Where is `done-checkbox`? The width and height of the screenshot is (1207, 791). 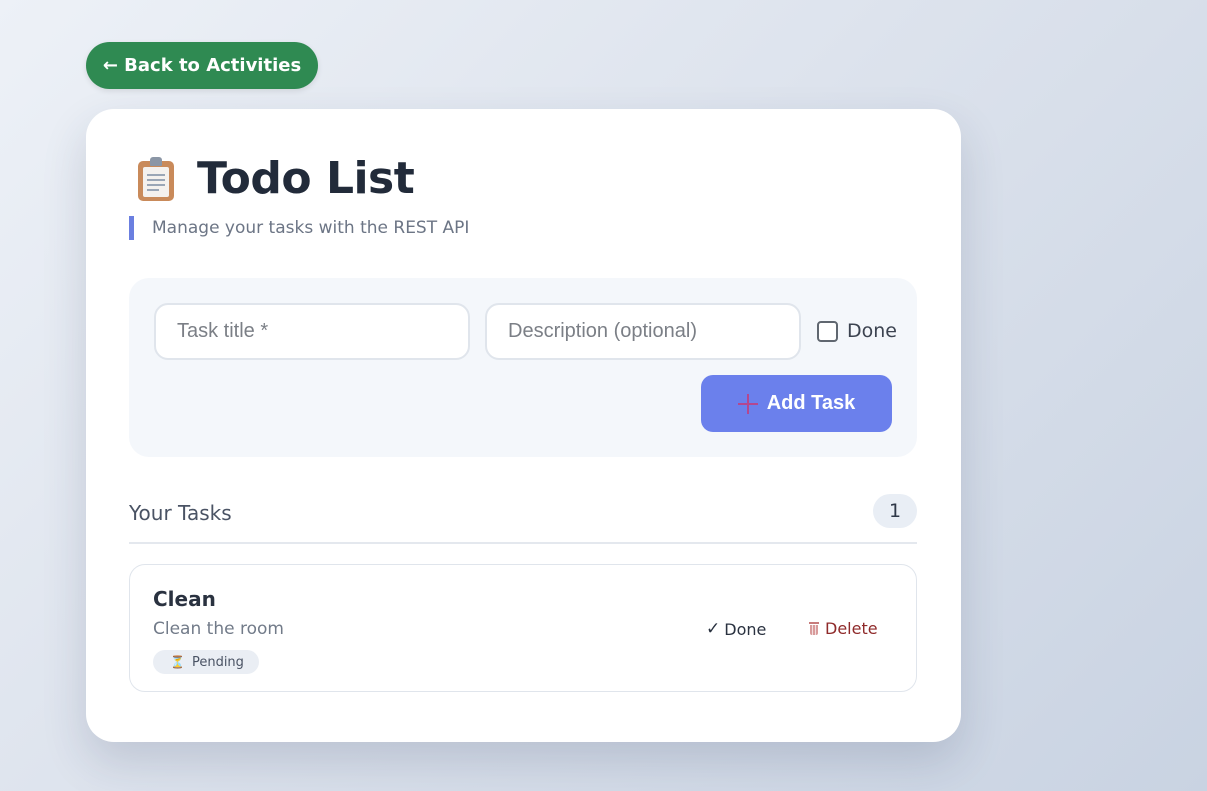
done-checkbox is located at coordinates (827, 331).